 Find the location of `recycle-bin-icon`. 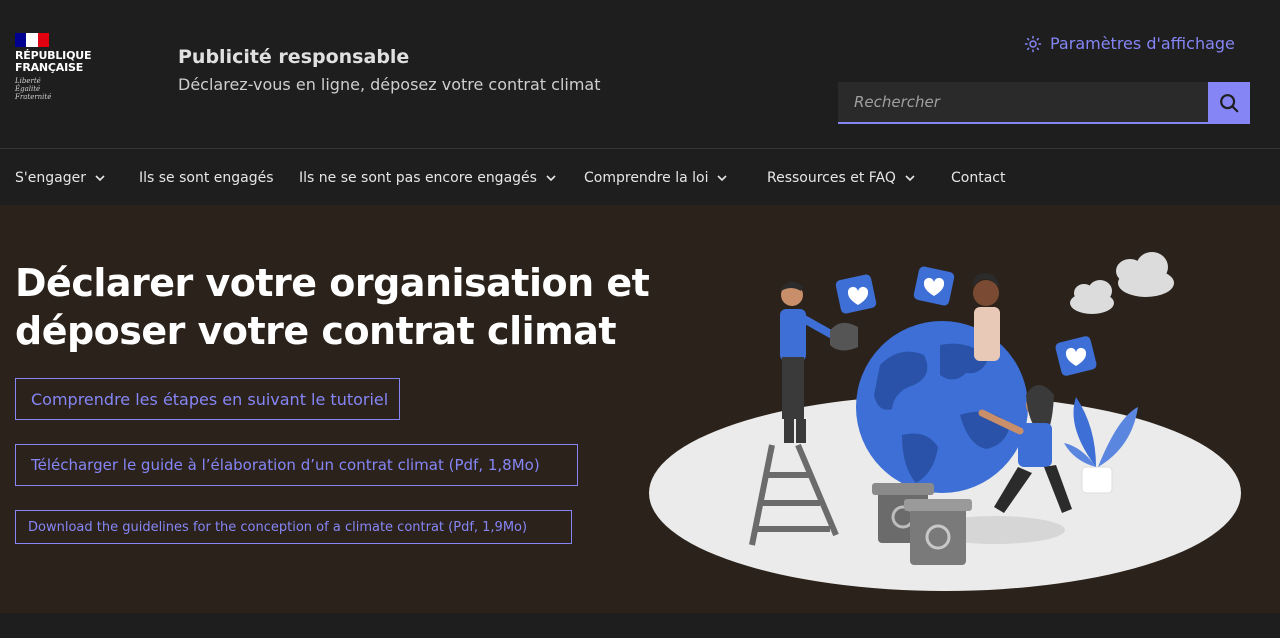

recycle-bin-icon is located at coordinates (938, 532).